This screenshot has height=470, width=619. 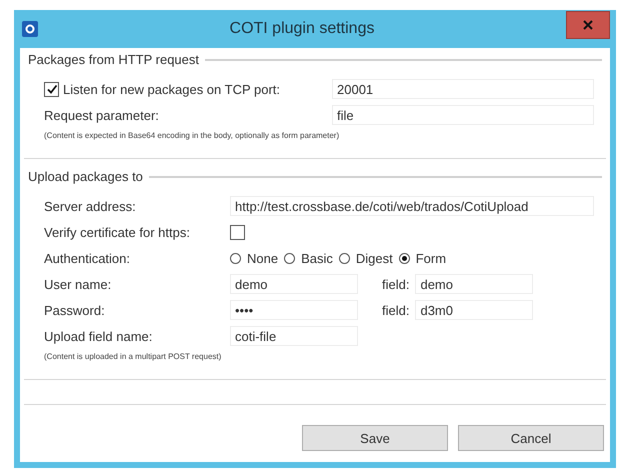 I want to click on close-icon, so click(x=588, y=25).